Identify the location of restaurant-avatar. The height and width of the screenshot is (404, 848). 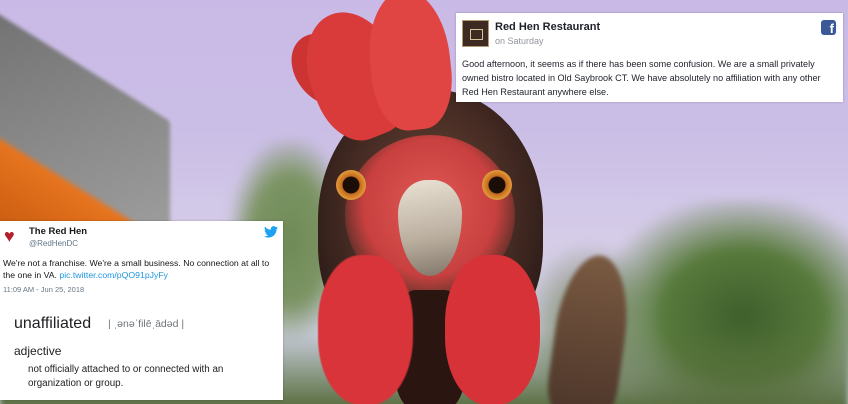
(475, 33).